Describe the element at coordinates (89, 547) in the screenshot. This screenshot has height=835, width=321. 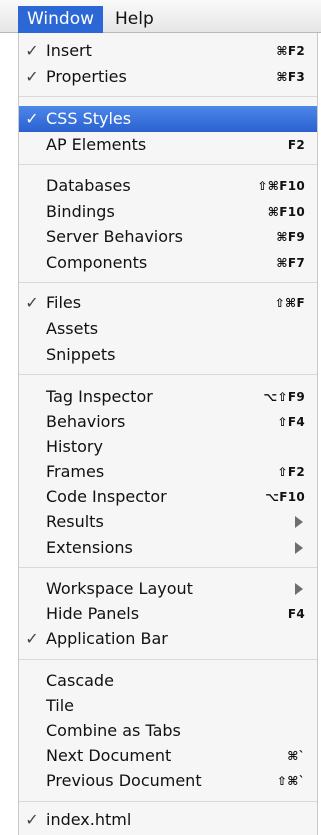
I see `menu-item-label: Extensions` at that location.